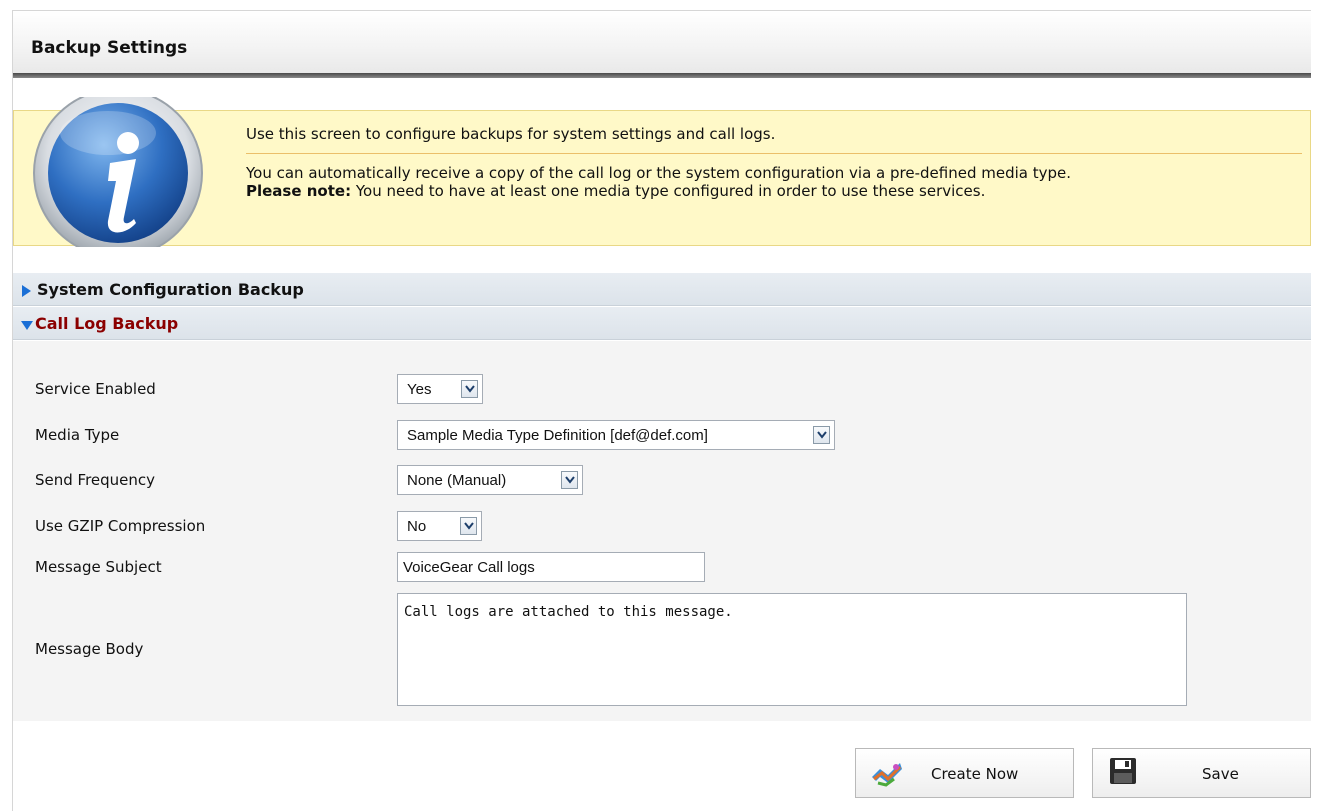 This screenshot has height=811, width=1319. I want to click on create-backup-icon, so click(887, 775).